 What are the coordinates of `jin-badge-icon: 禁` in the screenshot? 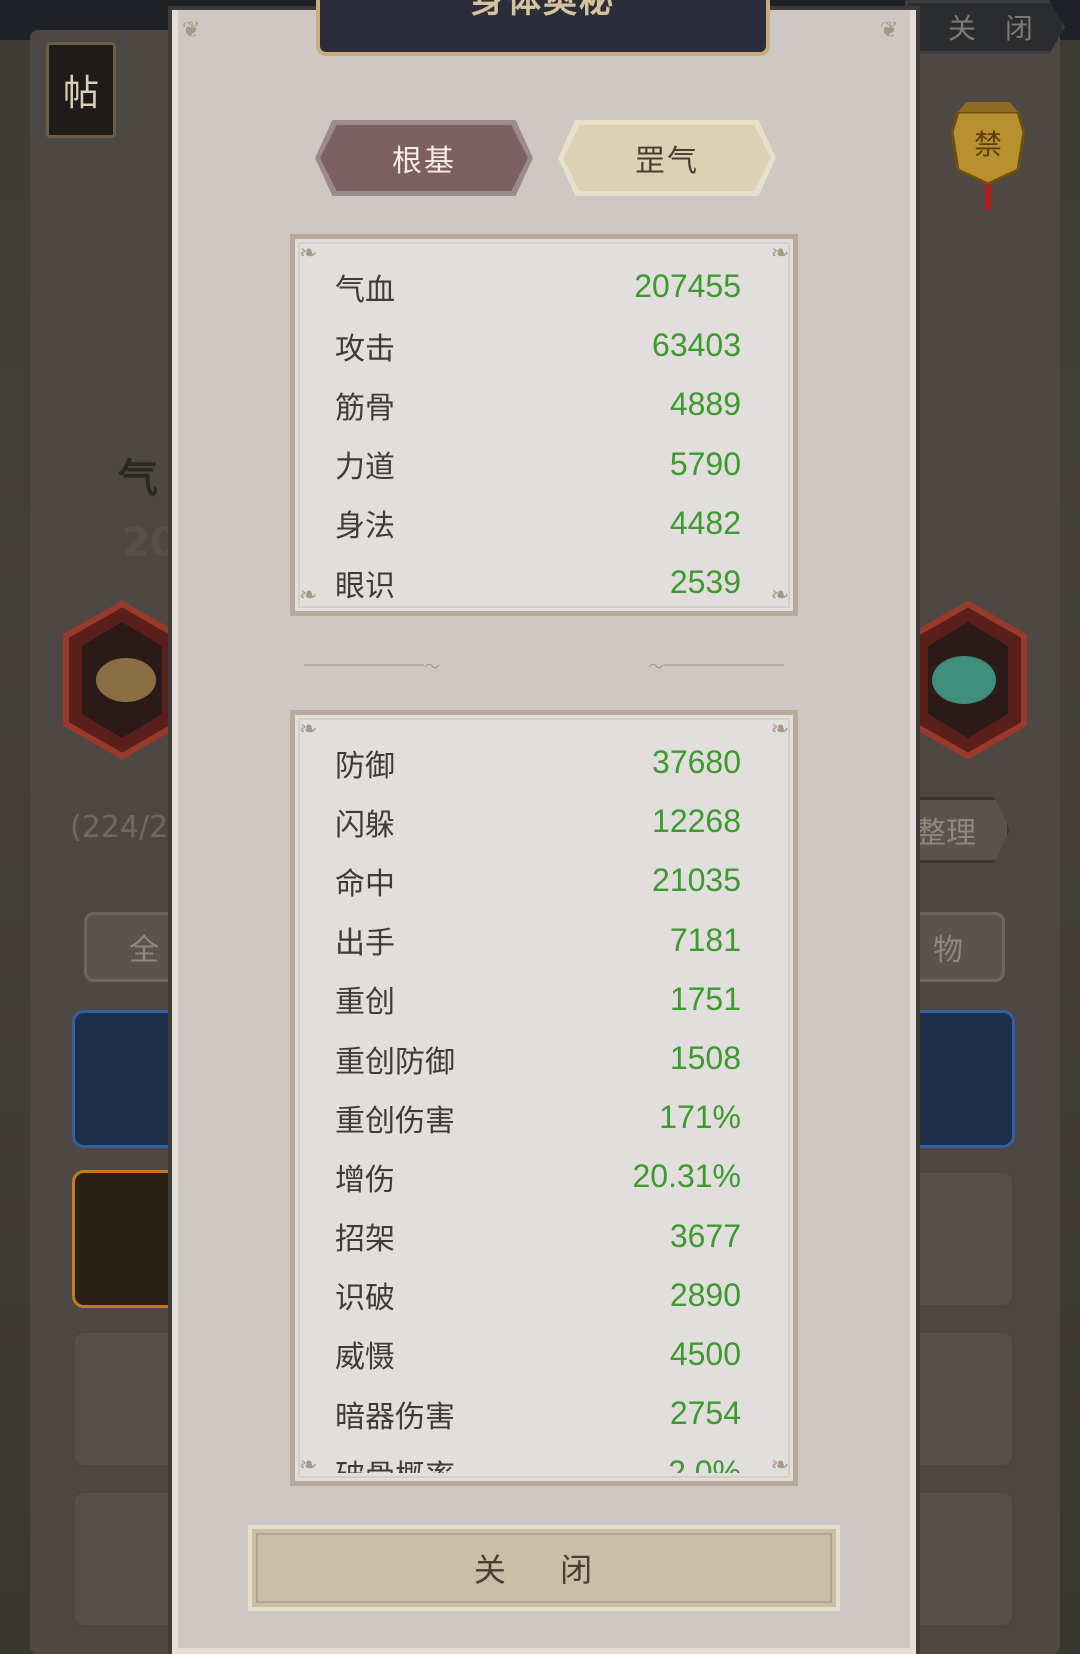 It's located at (988, 152).